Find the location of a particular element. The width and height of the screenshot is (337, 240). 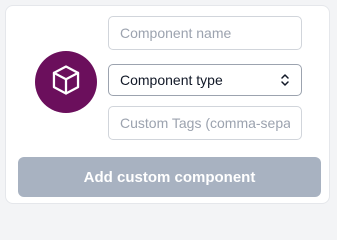

component-name-input is located at coordinates (205, 33).